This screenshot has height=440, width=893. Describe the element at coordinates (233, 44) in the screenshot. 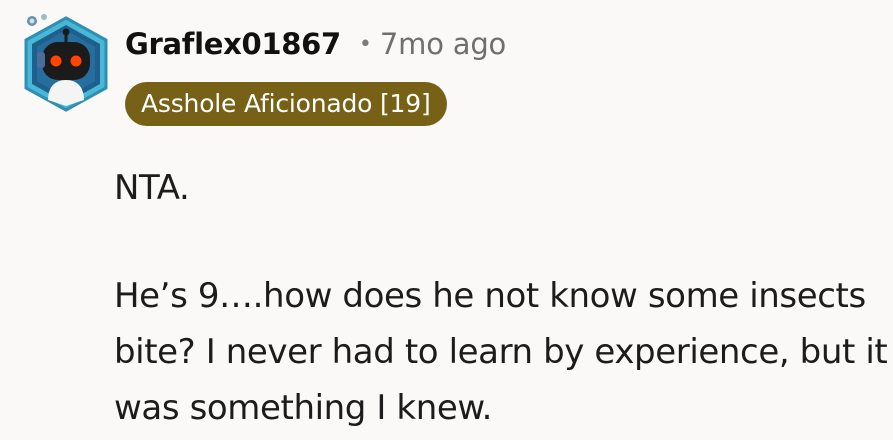

I see `username-link: Graflex01867` at that location.